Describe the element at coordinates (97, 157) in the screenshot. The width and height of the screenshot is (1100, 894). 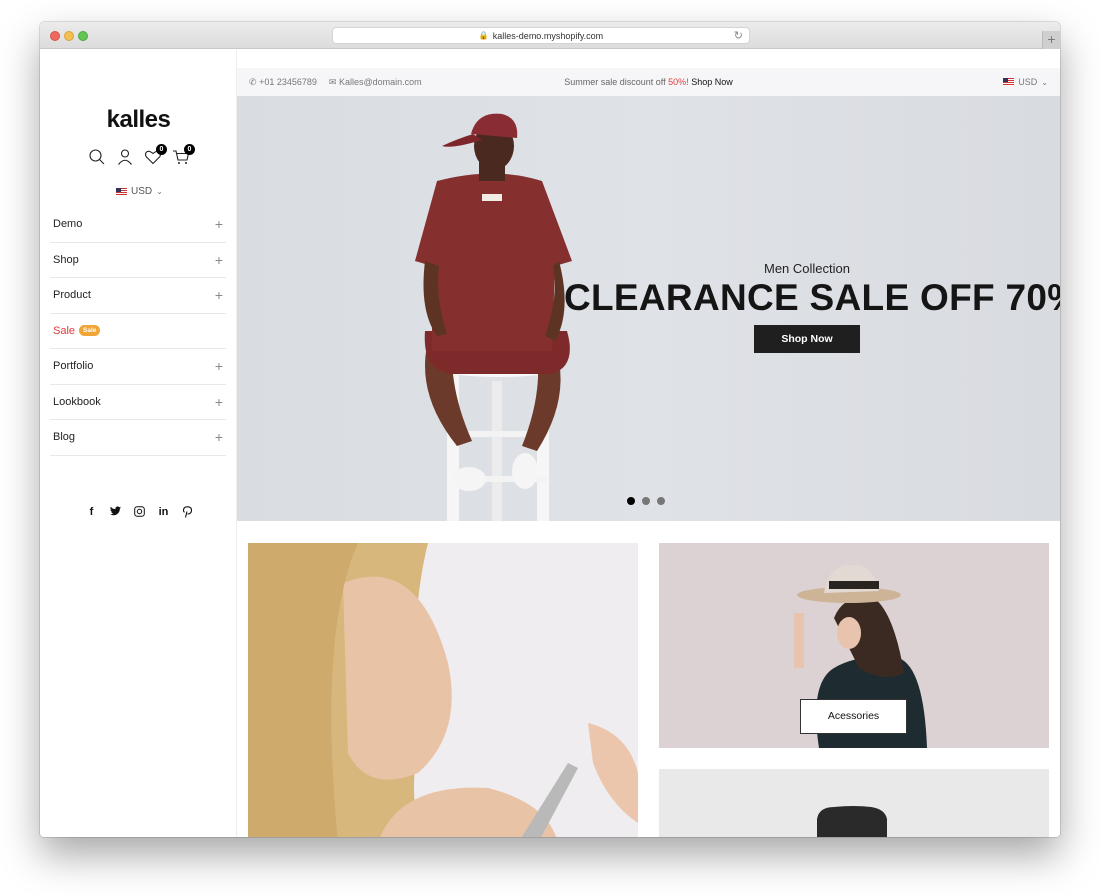
I see `search-icon` at that location.